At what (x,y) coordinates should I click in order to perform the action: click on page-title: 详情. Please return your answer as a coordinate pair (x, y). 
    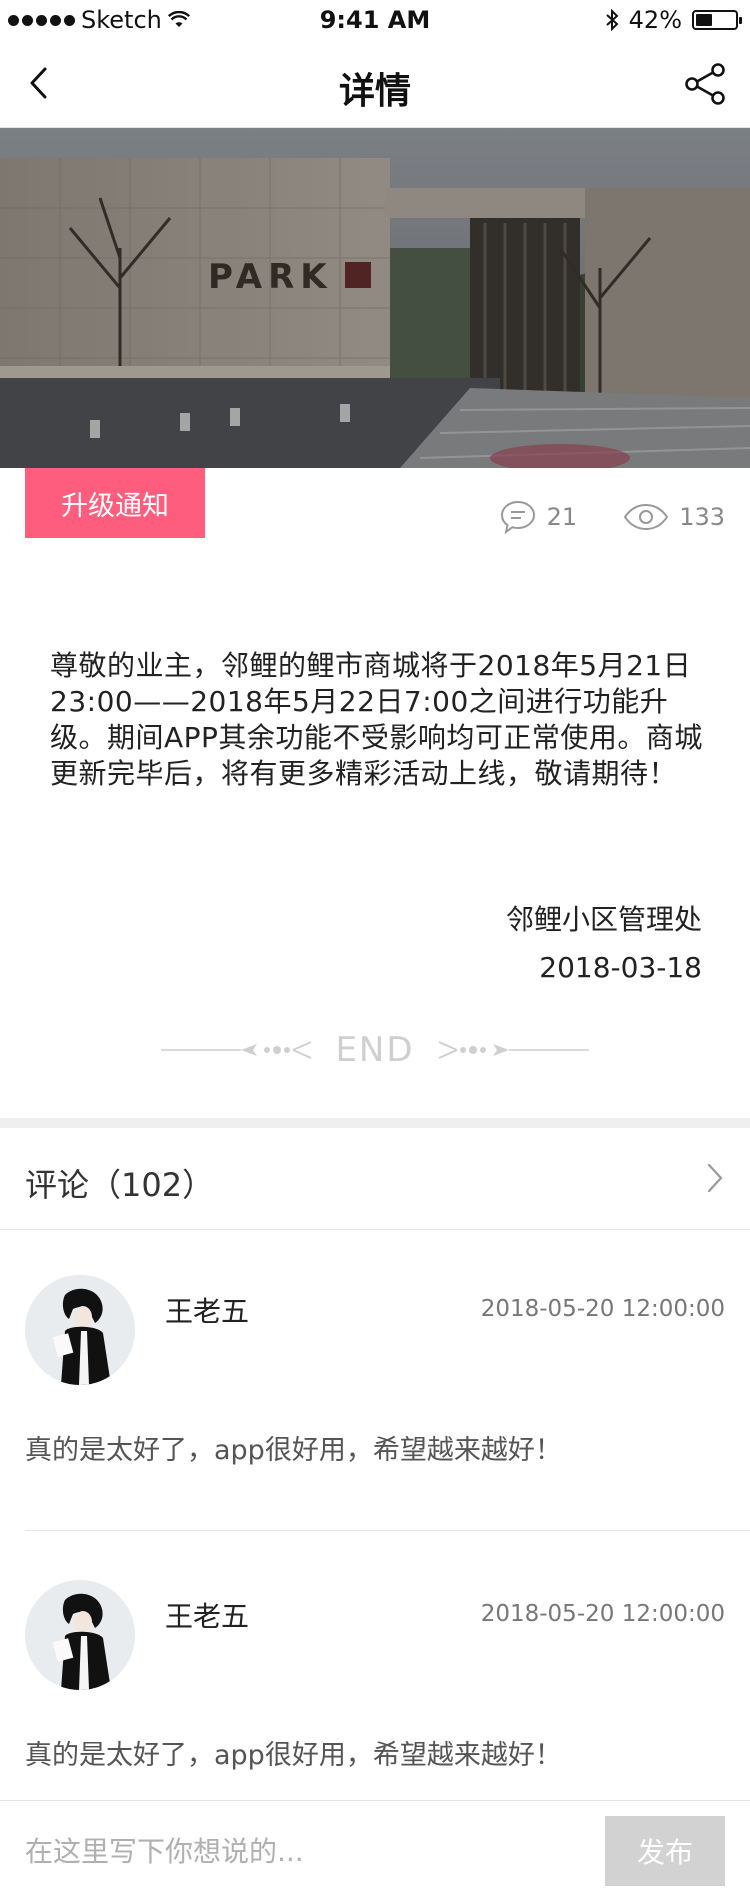
    Looking at the image, I should click on (374, 91).